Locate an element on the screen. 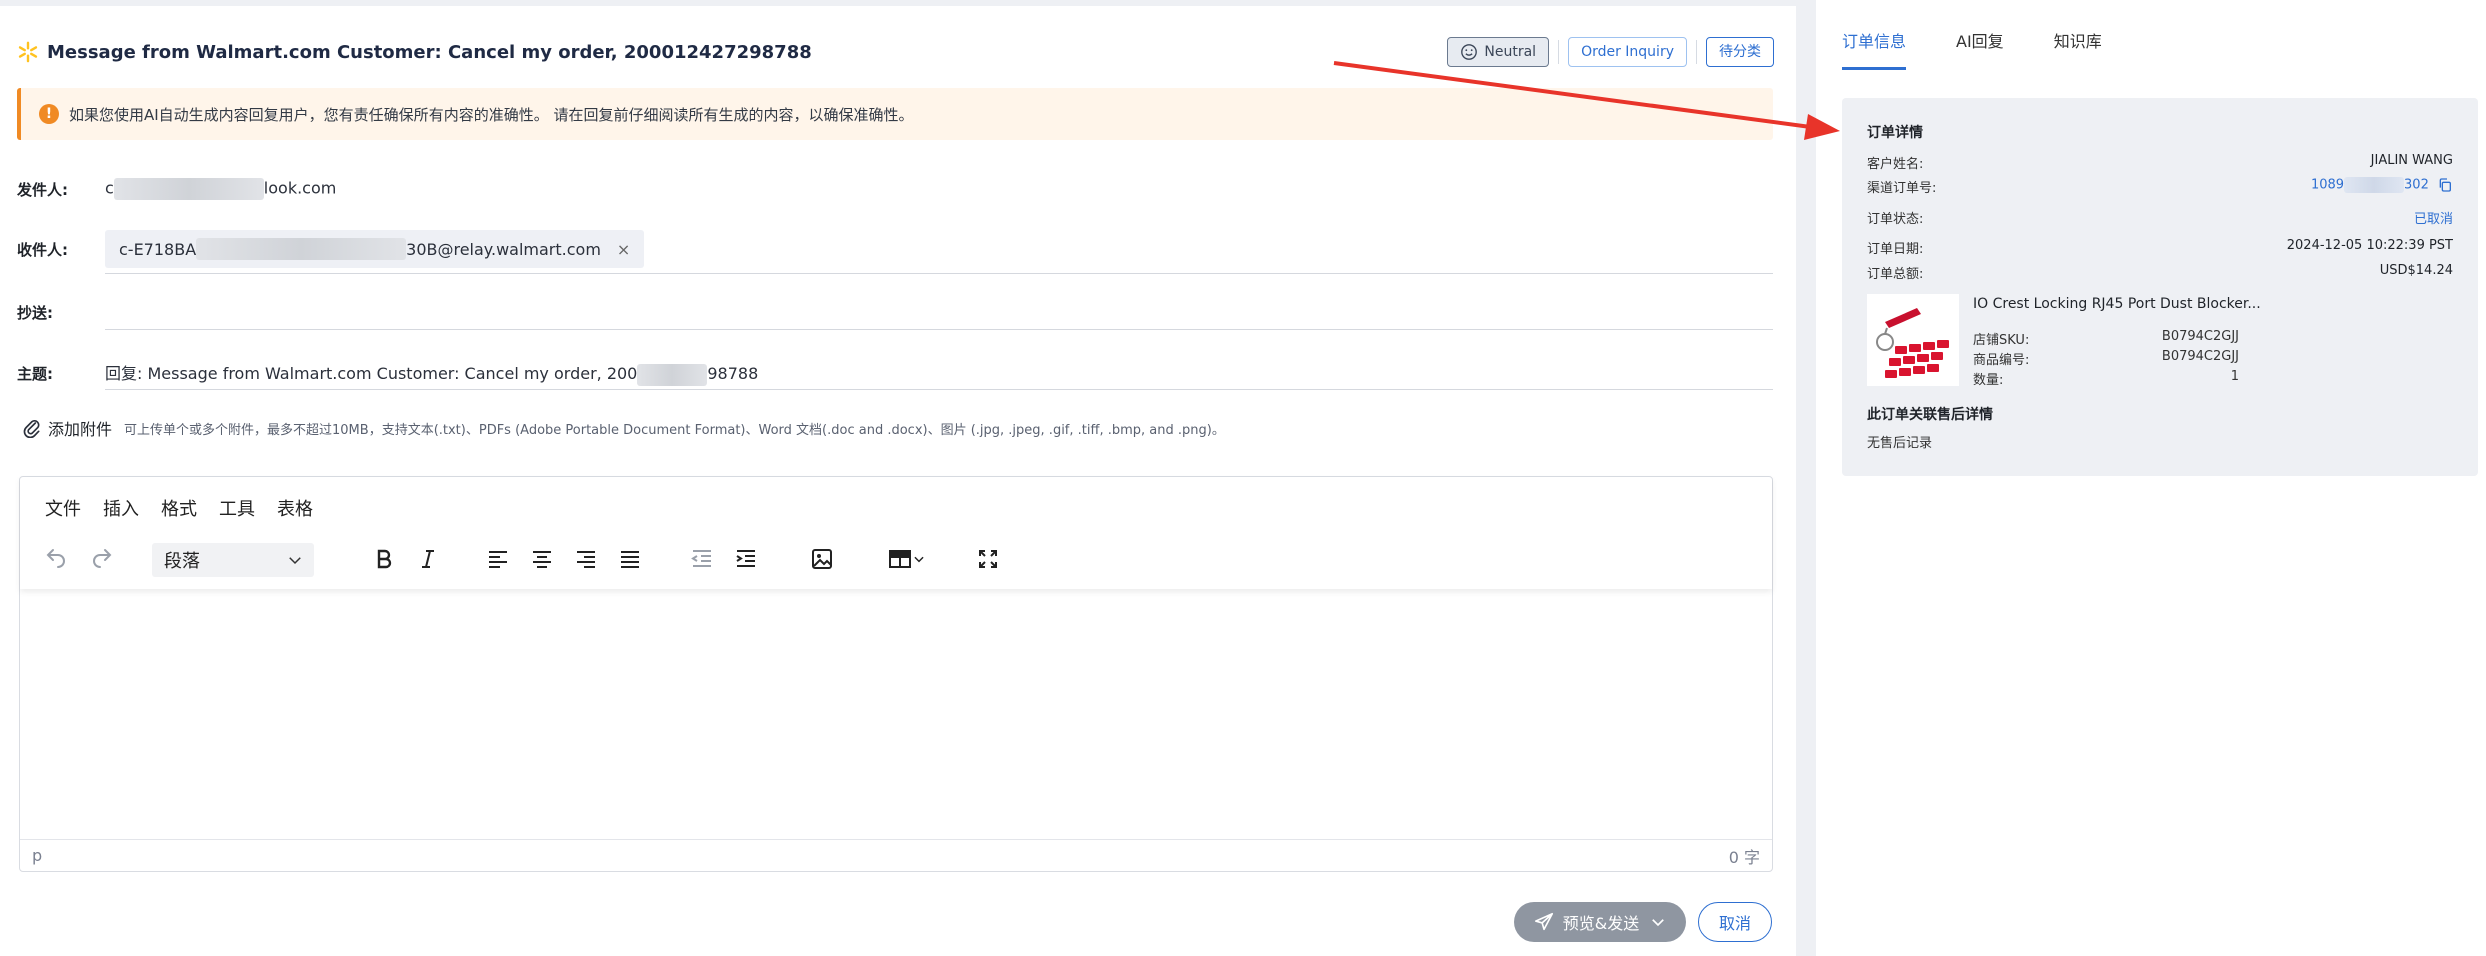 This screenshot has height=956, width=2486. menu-format: 格式 is located at coordinates (179, 508).